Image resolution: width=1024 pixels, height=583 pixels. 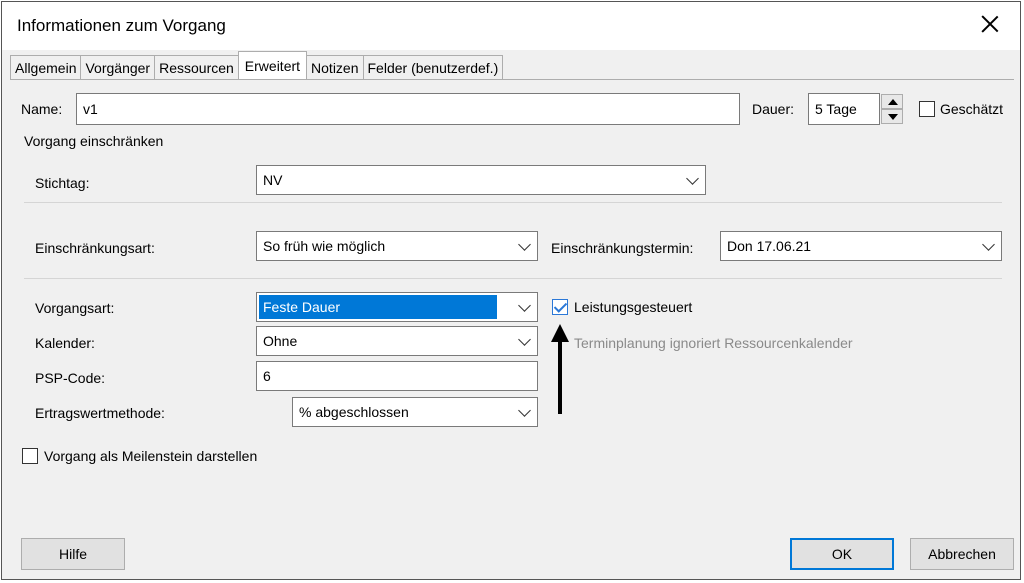 I want to click on einschraenkungstermin-label: Einschränkungstermin:, so click(x=622, y=248).